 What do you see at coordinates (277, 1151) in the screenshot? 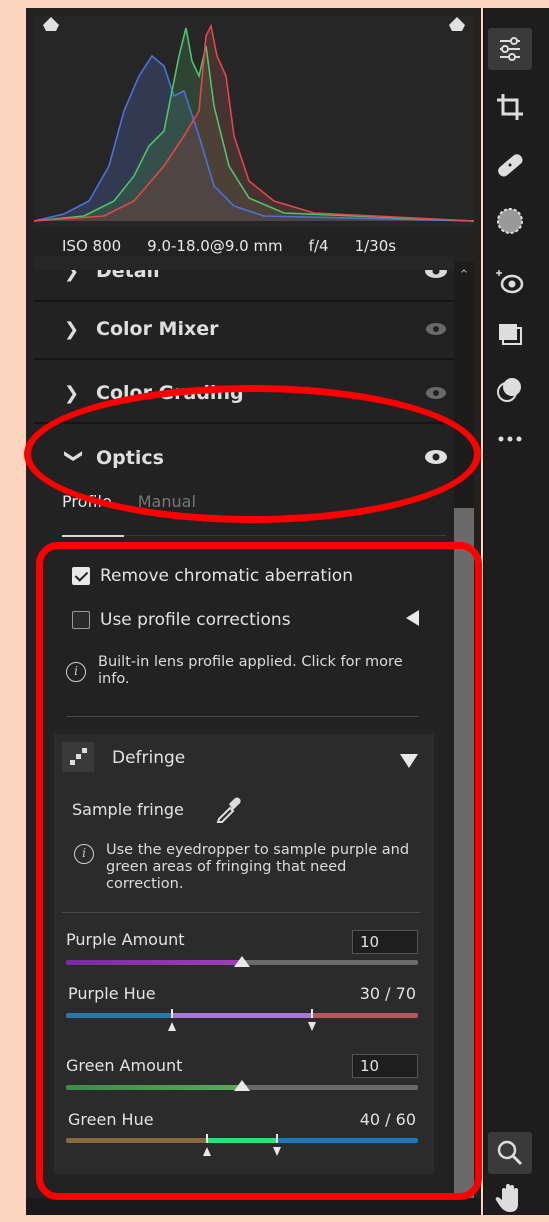
I see `green-hue-high-handle` at bounding box center [277, 1151].